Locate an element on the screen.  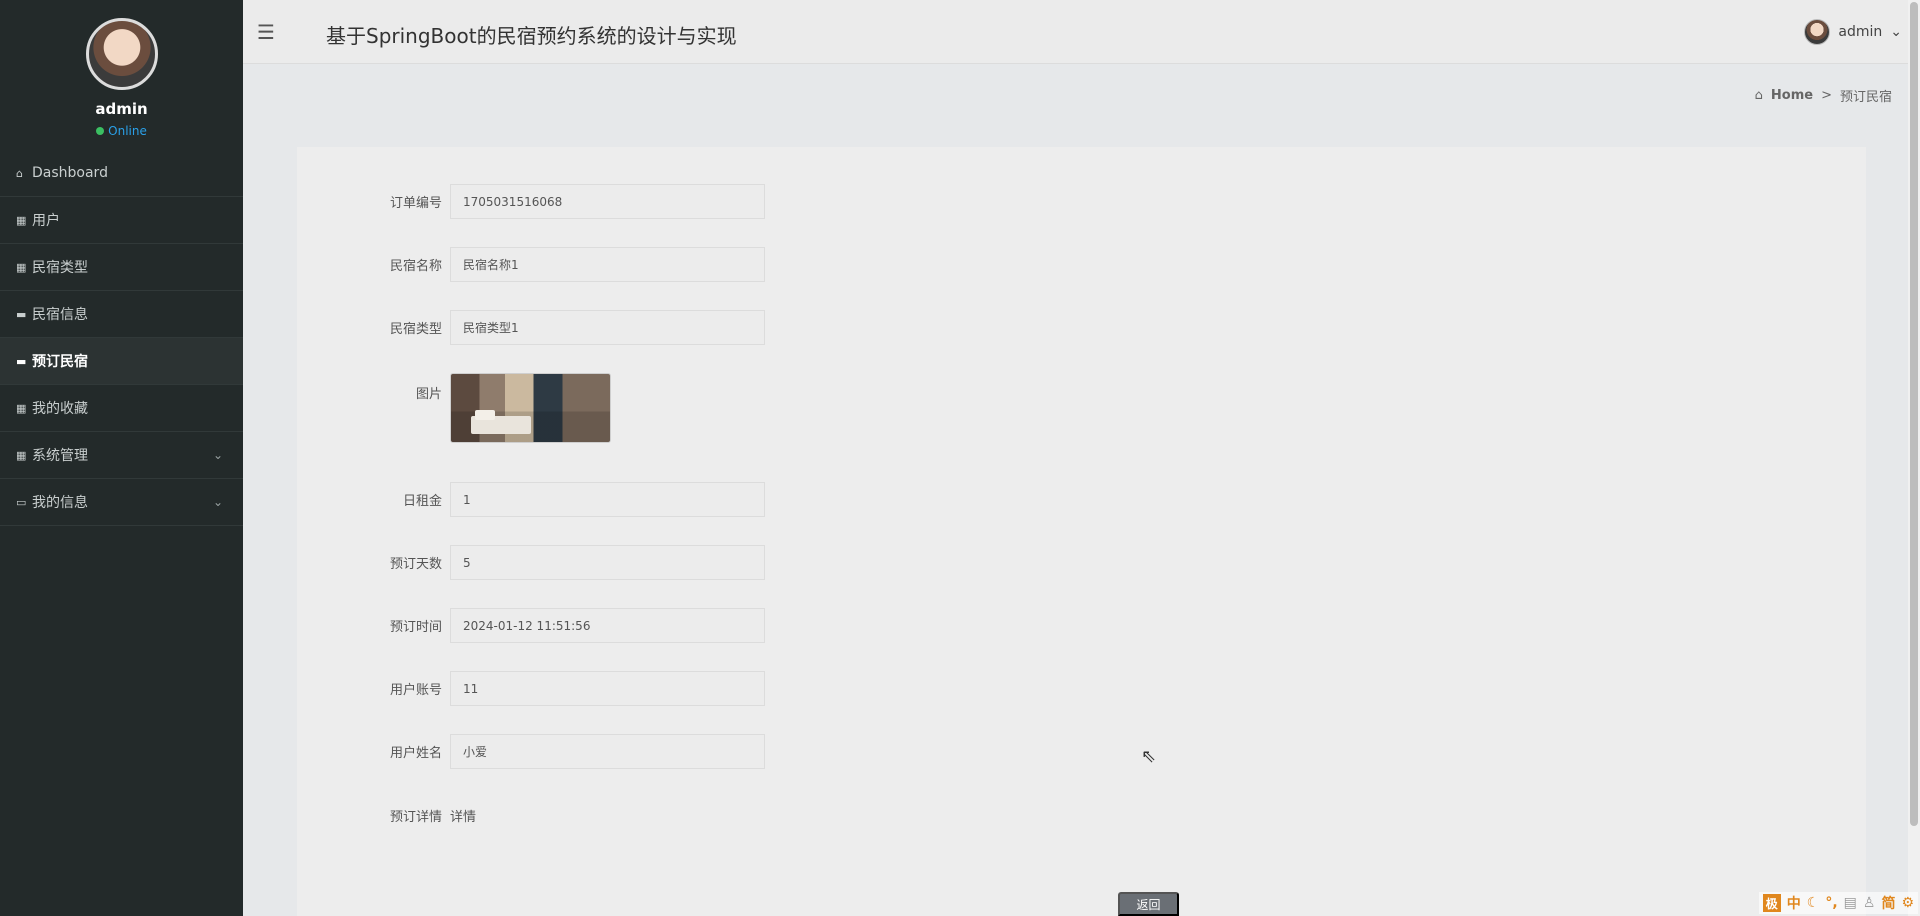
field-label: 预订时间 is located at coordinates (415, 627).